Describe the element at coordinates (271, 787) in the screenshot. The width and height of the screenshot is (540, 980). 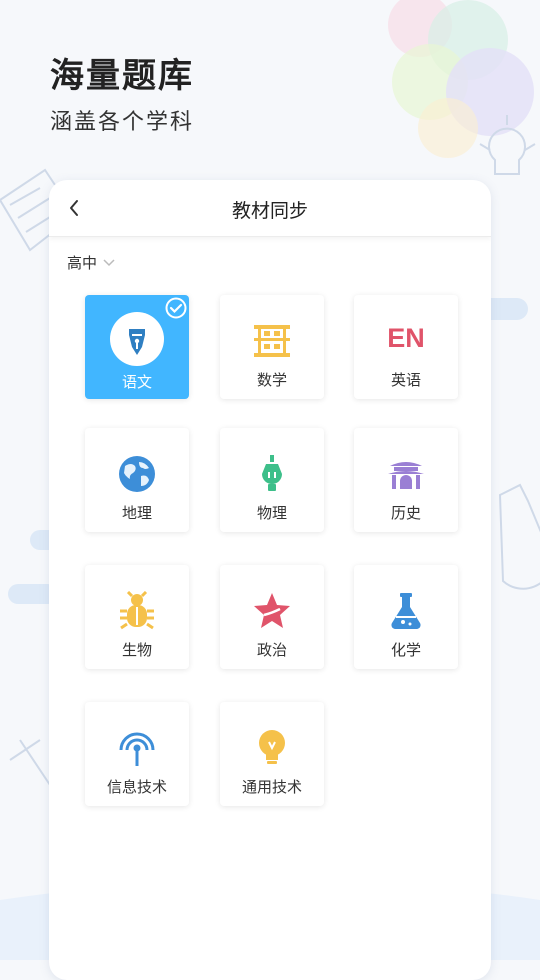
I see `subject-label: 通用技术` at that location.